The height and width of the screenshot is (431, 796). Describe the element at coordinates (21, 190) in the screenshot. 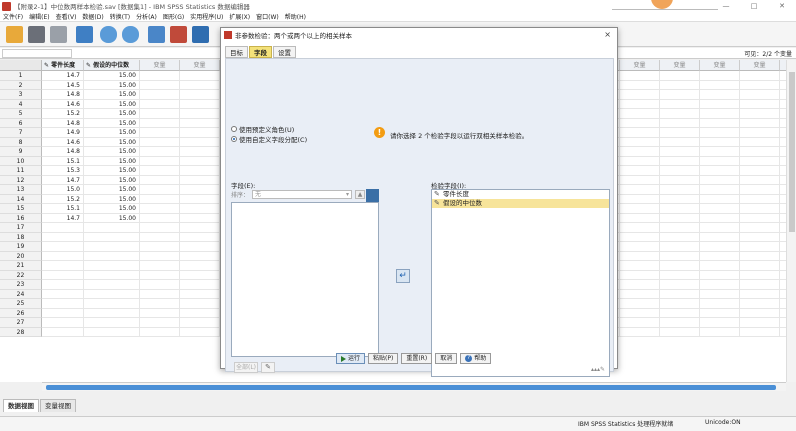

I see `row-number: 13` at that location.